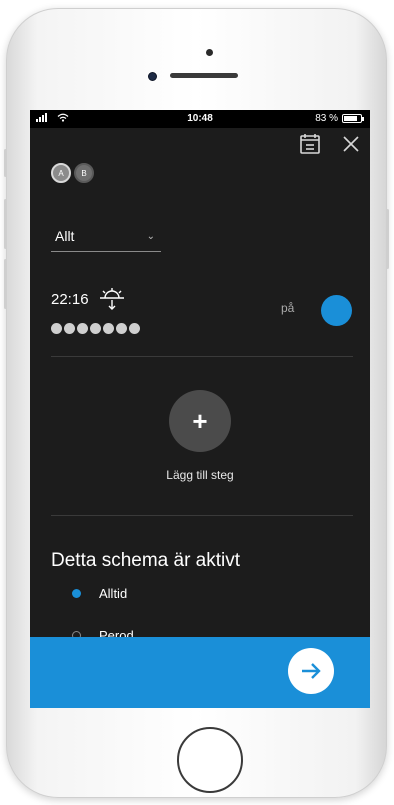 This screenshot has height=805, width=394. Describe the element at coordinates (387, 239) in the screenshot. I see `power-button` at that location.